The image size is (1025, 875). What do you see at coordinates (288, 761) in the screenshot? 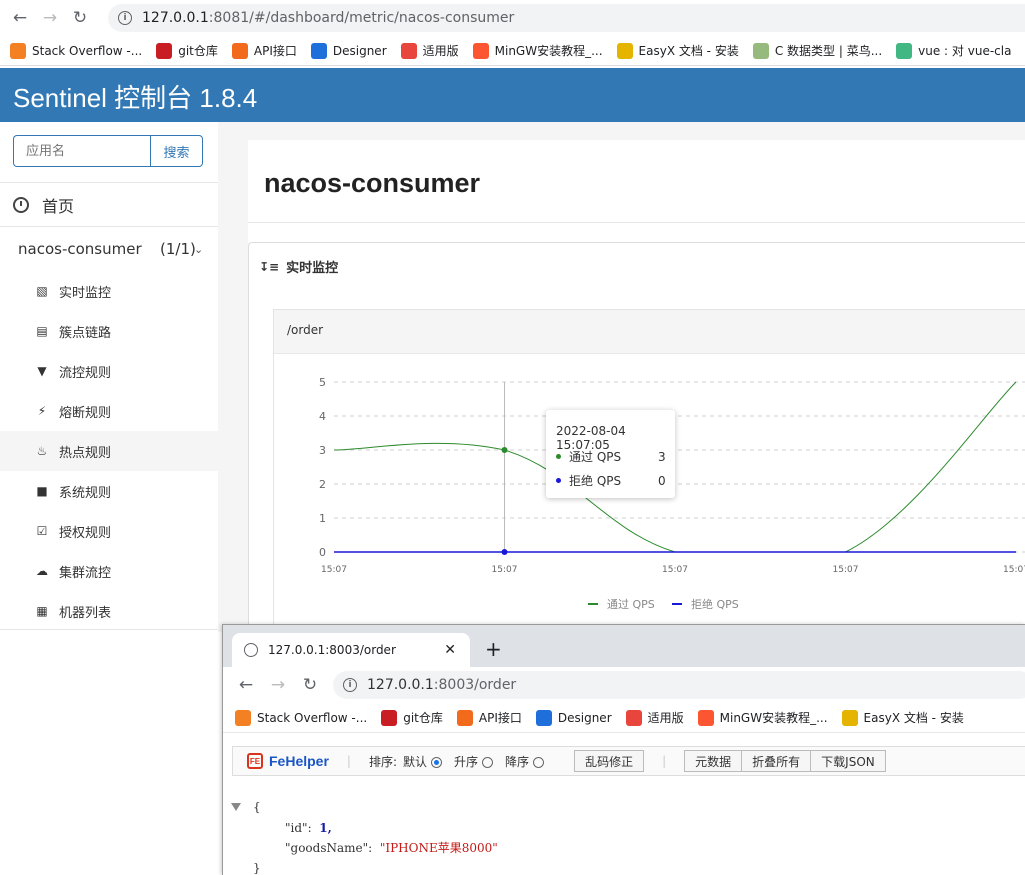
I see `fehelper-logo: FE FeHelper` at bounding box center [288, 761].